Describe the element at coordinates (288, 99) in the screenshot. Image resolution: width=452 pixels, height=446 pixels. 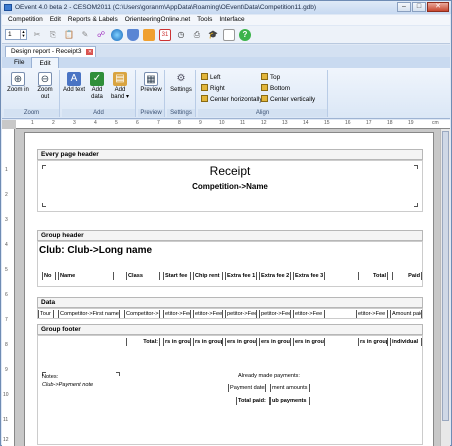
I see `align-center-v-button: Center vertically` at that location.